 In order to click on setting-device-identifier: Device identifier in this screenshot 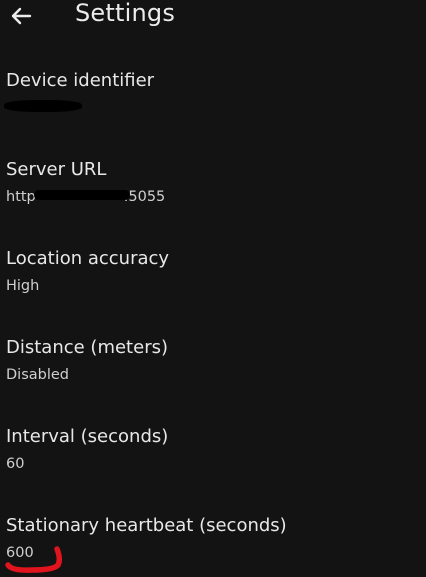, I will do `click(212, 110)`.